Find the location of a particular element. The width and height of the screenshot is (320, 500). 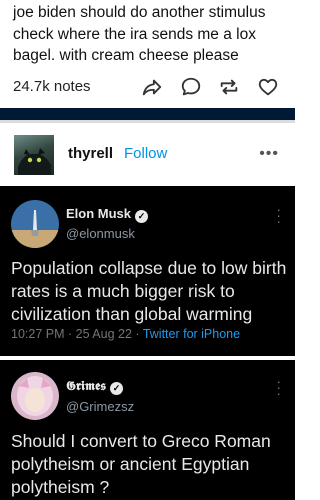

reply-bubble-icon is located at coordinates (191, 87).